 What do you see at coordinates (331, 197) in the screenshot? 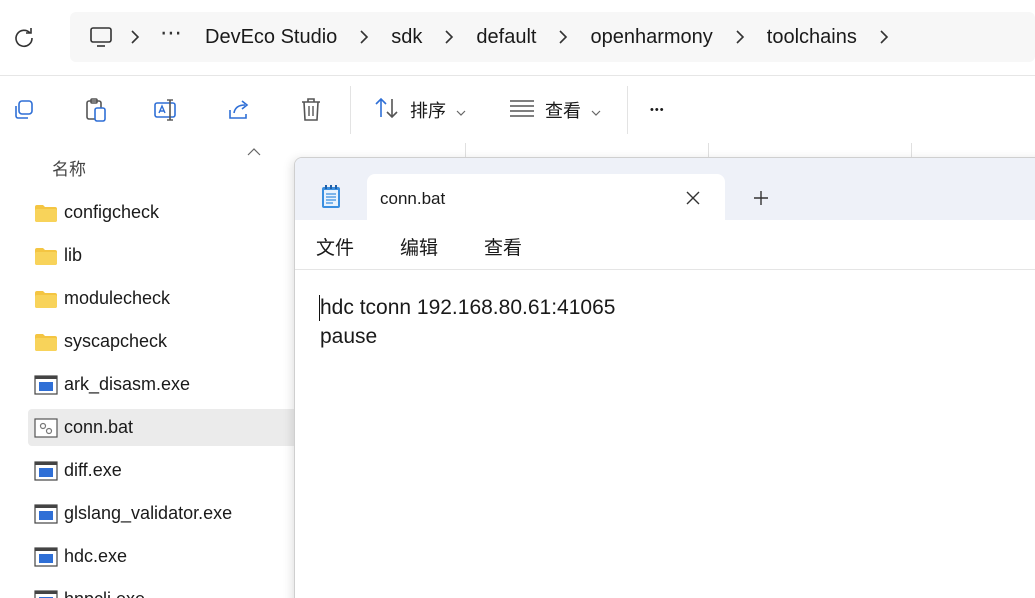
I see `notepad-app-icon` at bounding box center [331, 197].